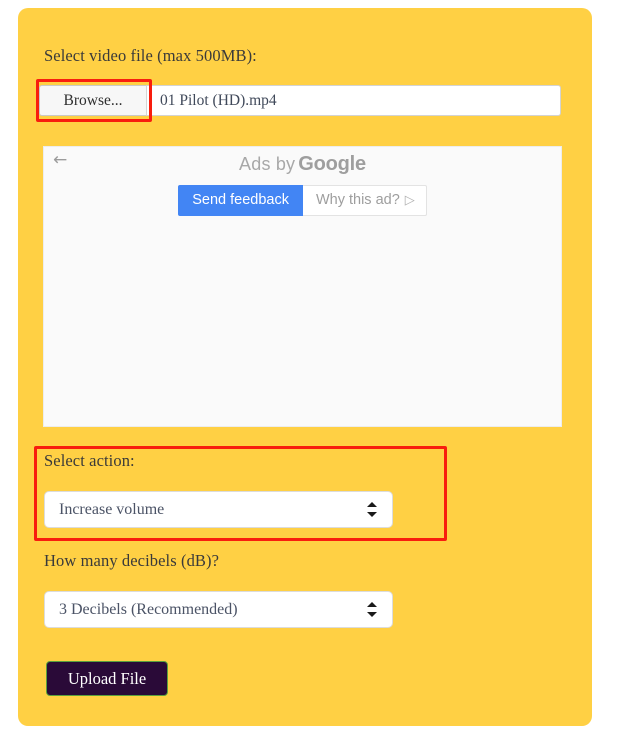 Image resolution: width=629 pixels, height=755 pixels. I want to click on ads-by-text: Ads by, so click(267, 164).